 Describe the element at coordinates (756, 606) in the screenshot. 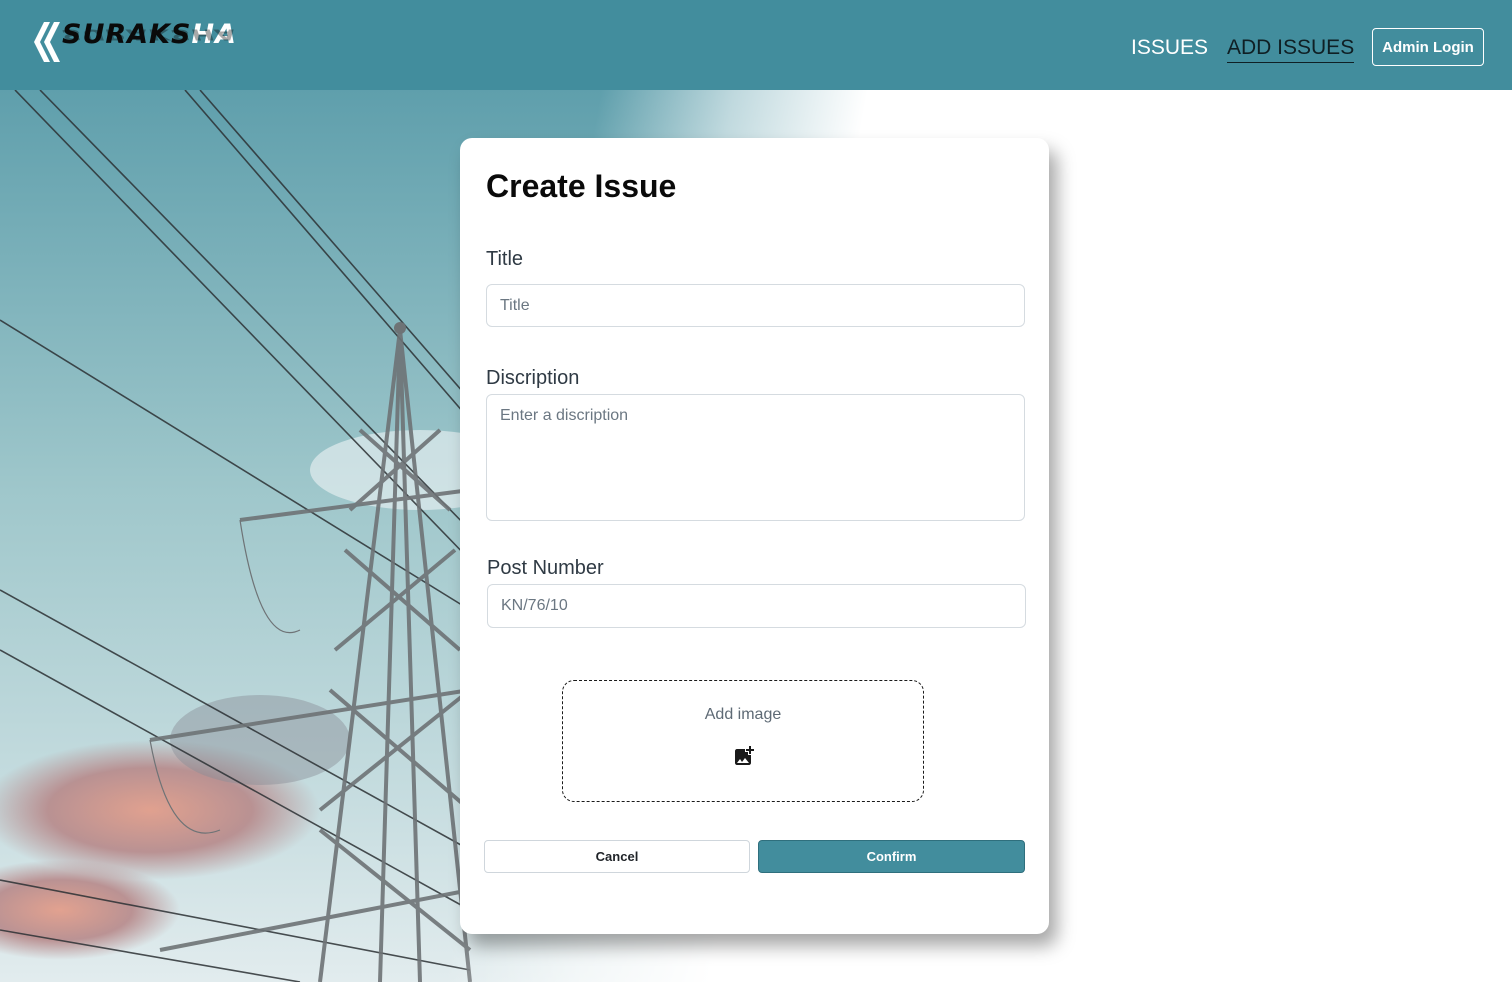

I see `post-number-input` at that location.